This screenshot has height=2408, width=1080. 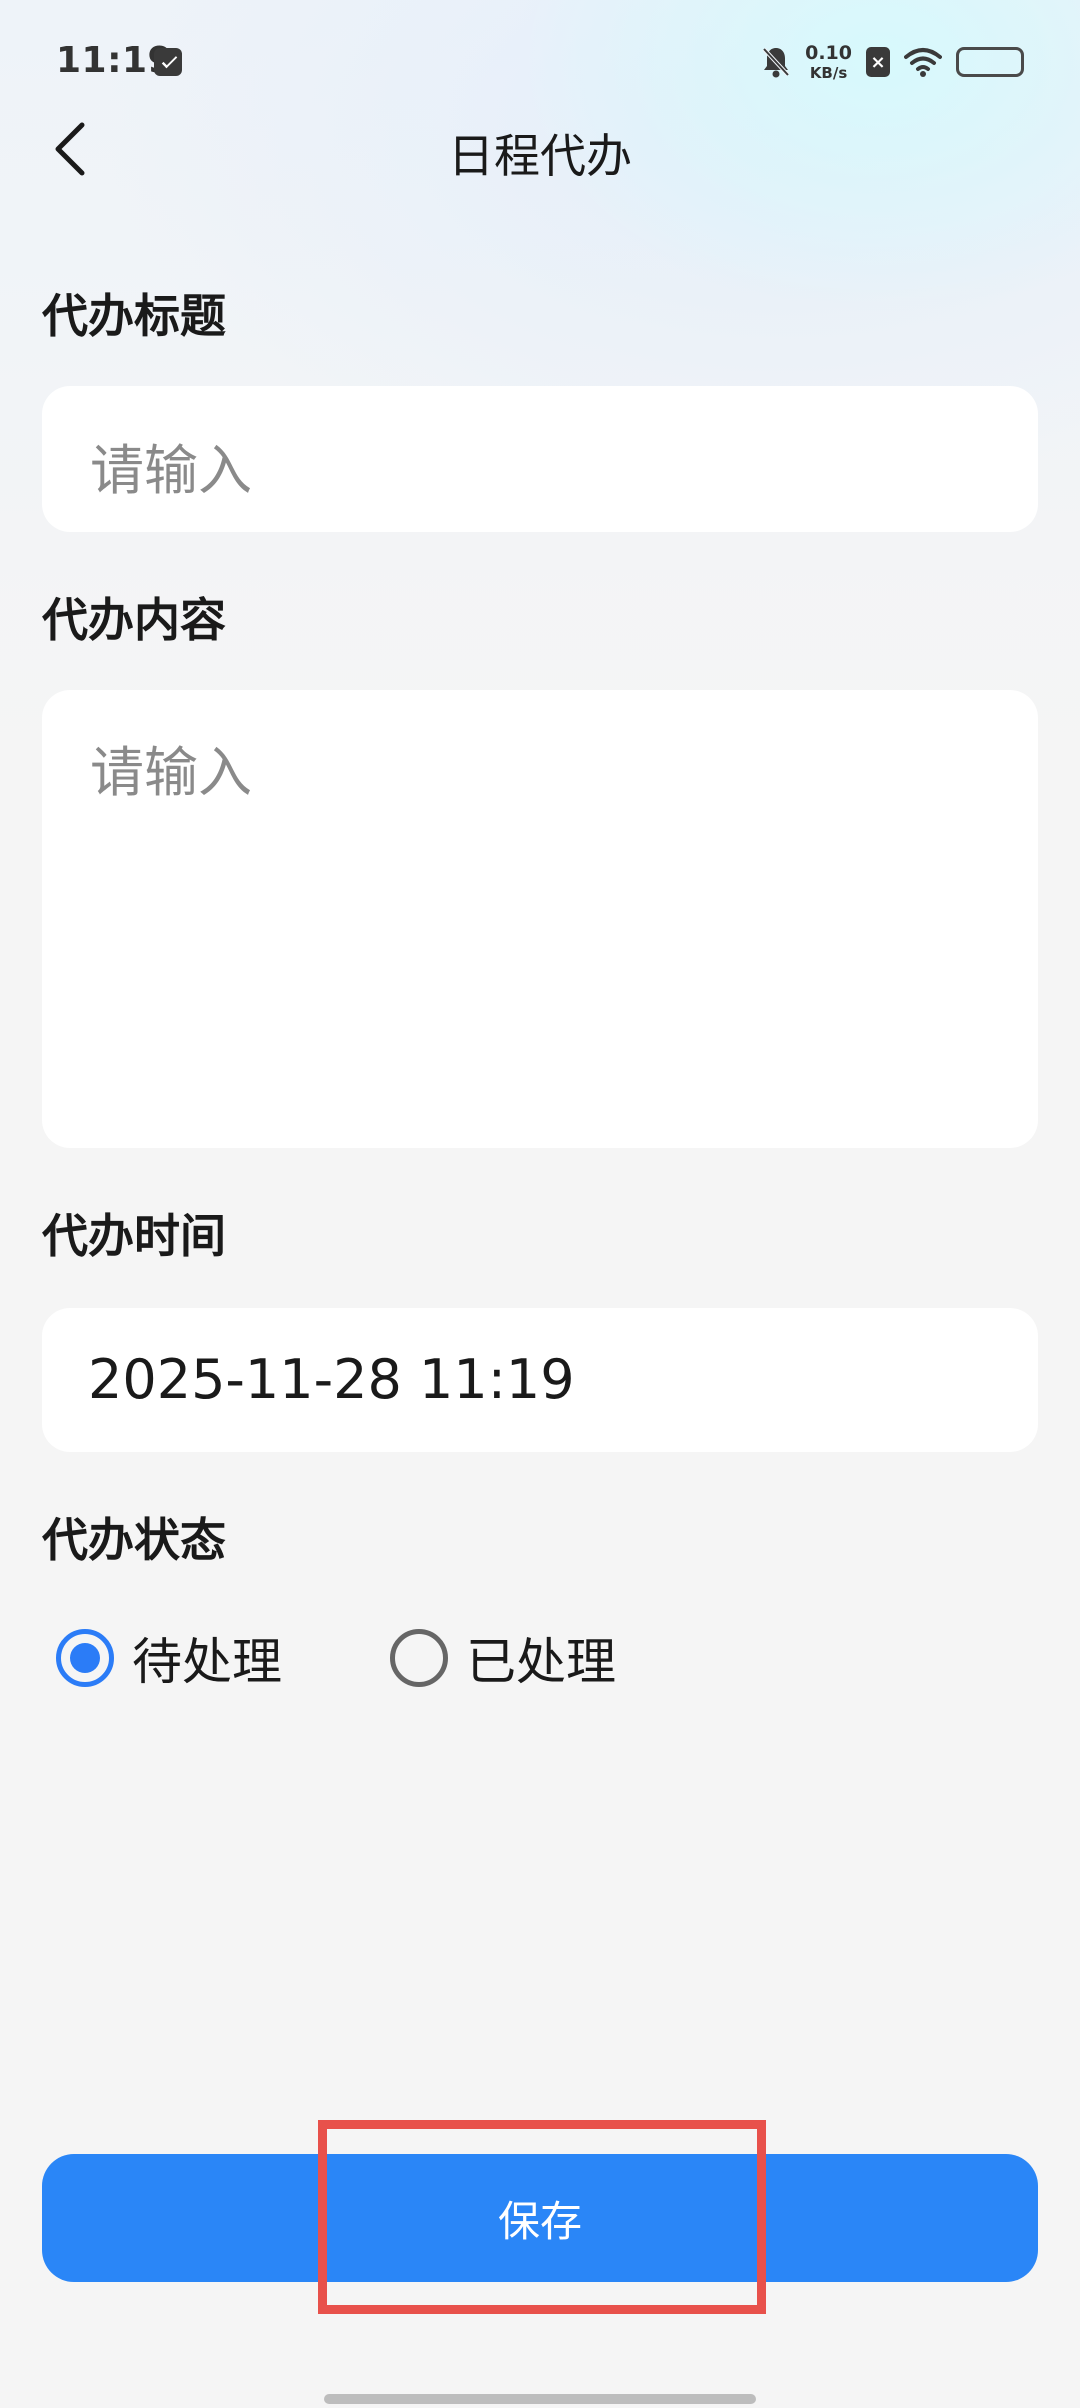 What do you see at coordinates (990, 62) in the screenshot?
I see `battery-icon` at bounding box center [990, 62].